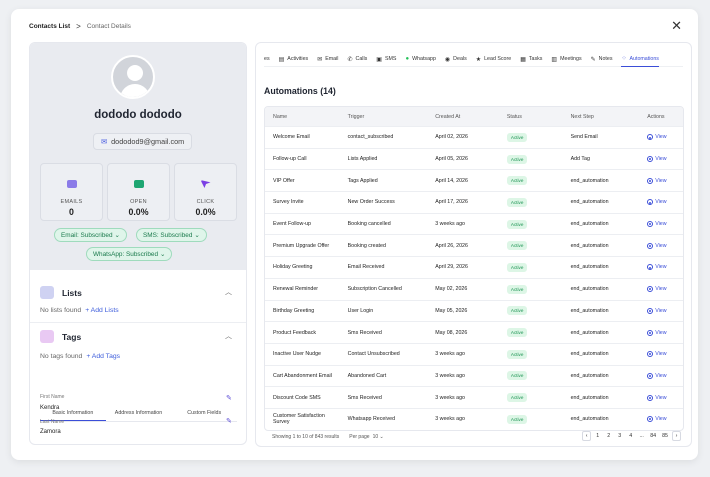 Image resolution: width=710 pixels, height=477 pixels. What do you see at coordinates (306, 437) in the screenshot?
I see `results-summary: Showing 1 to 10 of 843 results` at bounding box center [306, 437].